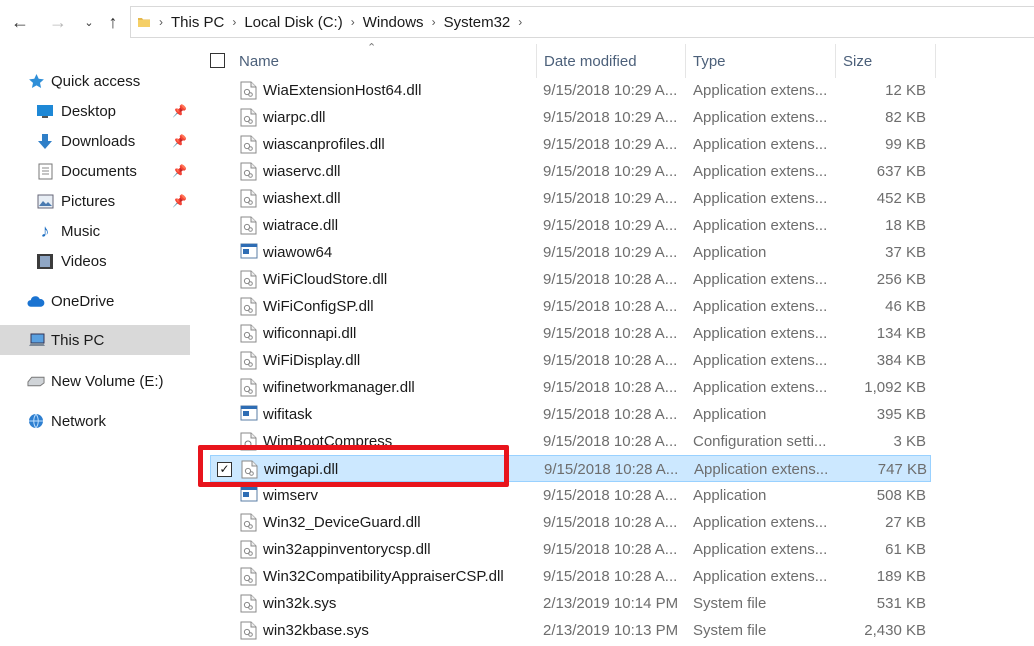 This screenshot has width=1034, height=646. I want to click on sidebar-label: Quick access, so click(96, 81).